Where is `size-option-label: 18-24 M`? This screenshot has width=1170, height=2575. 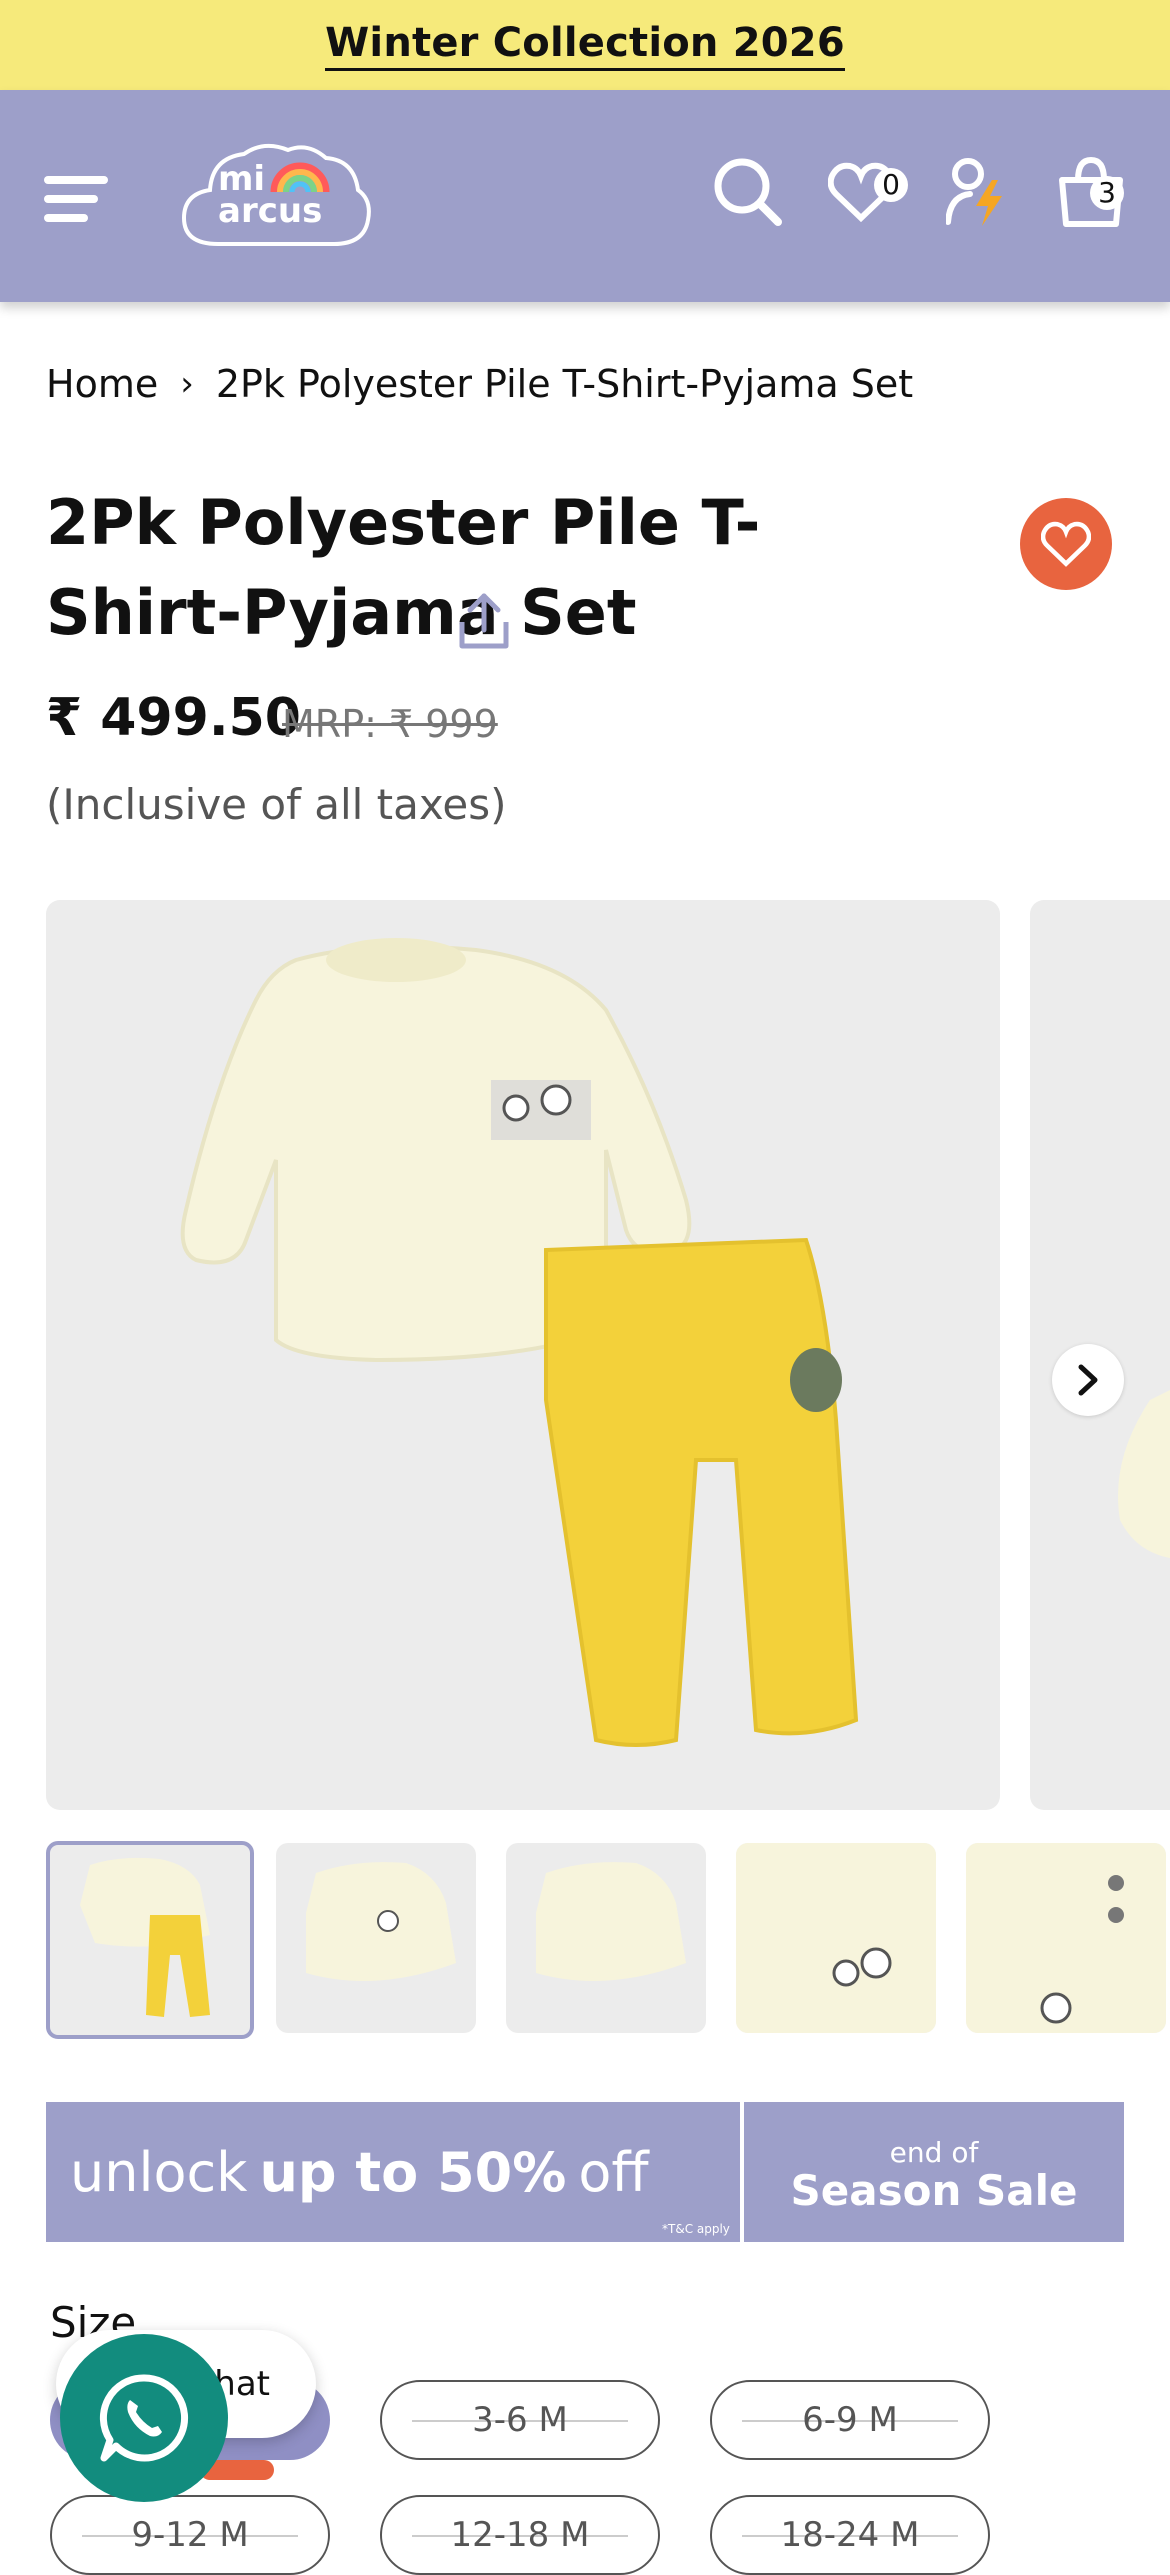
size-option-label: 18-24 M is located at coordinates (850, 2535).